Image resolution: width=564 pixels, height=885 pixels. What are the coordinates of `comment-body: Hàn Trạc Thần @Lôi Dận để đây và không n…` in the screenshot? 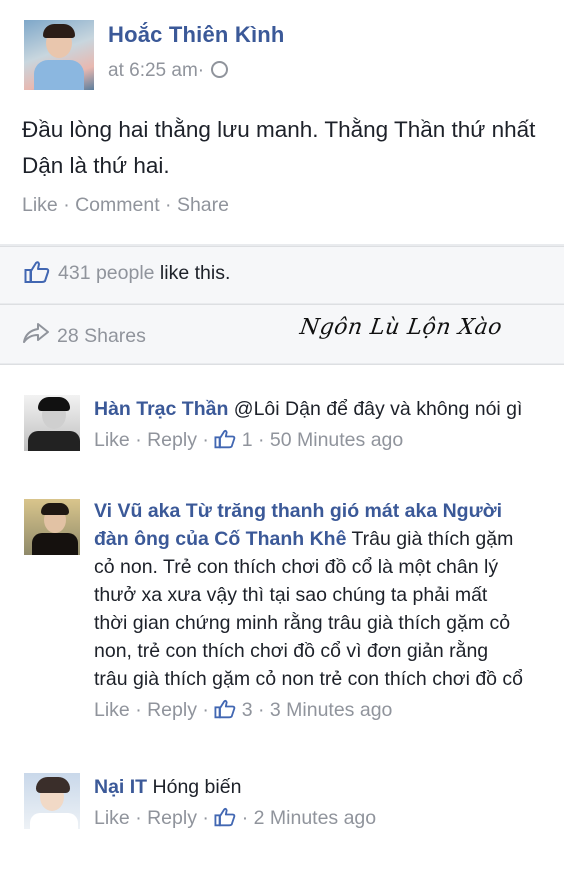 It's located at (309, 423).